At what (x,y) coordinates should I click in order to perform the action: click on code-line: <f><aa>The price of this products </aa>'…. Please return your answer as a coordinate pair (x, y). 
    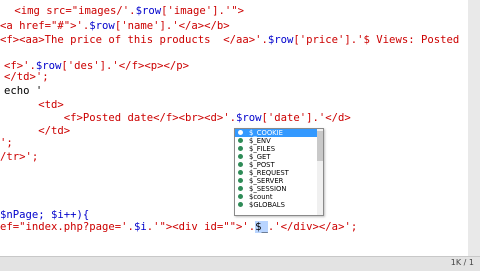
    Looking at the image, I should click on (229, 40).